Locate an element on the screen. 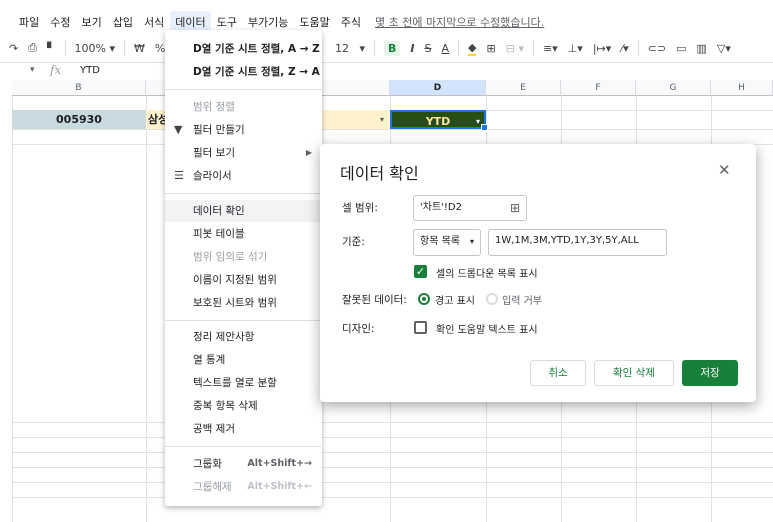 This screenshot has width=773, height=522. menu-edit: 수정 is located at coordinates (60, 22).